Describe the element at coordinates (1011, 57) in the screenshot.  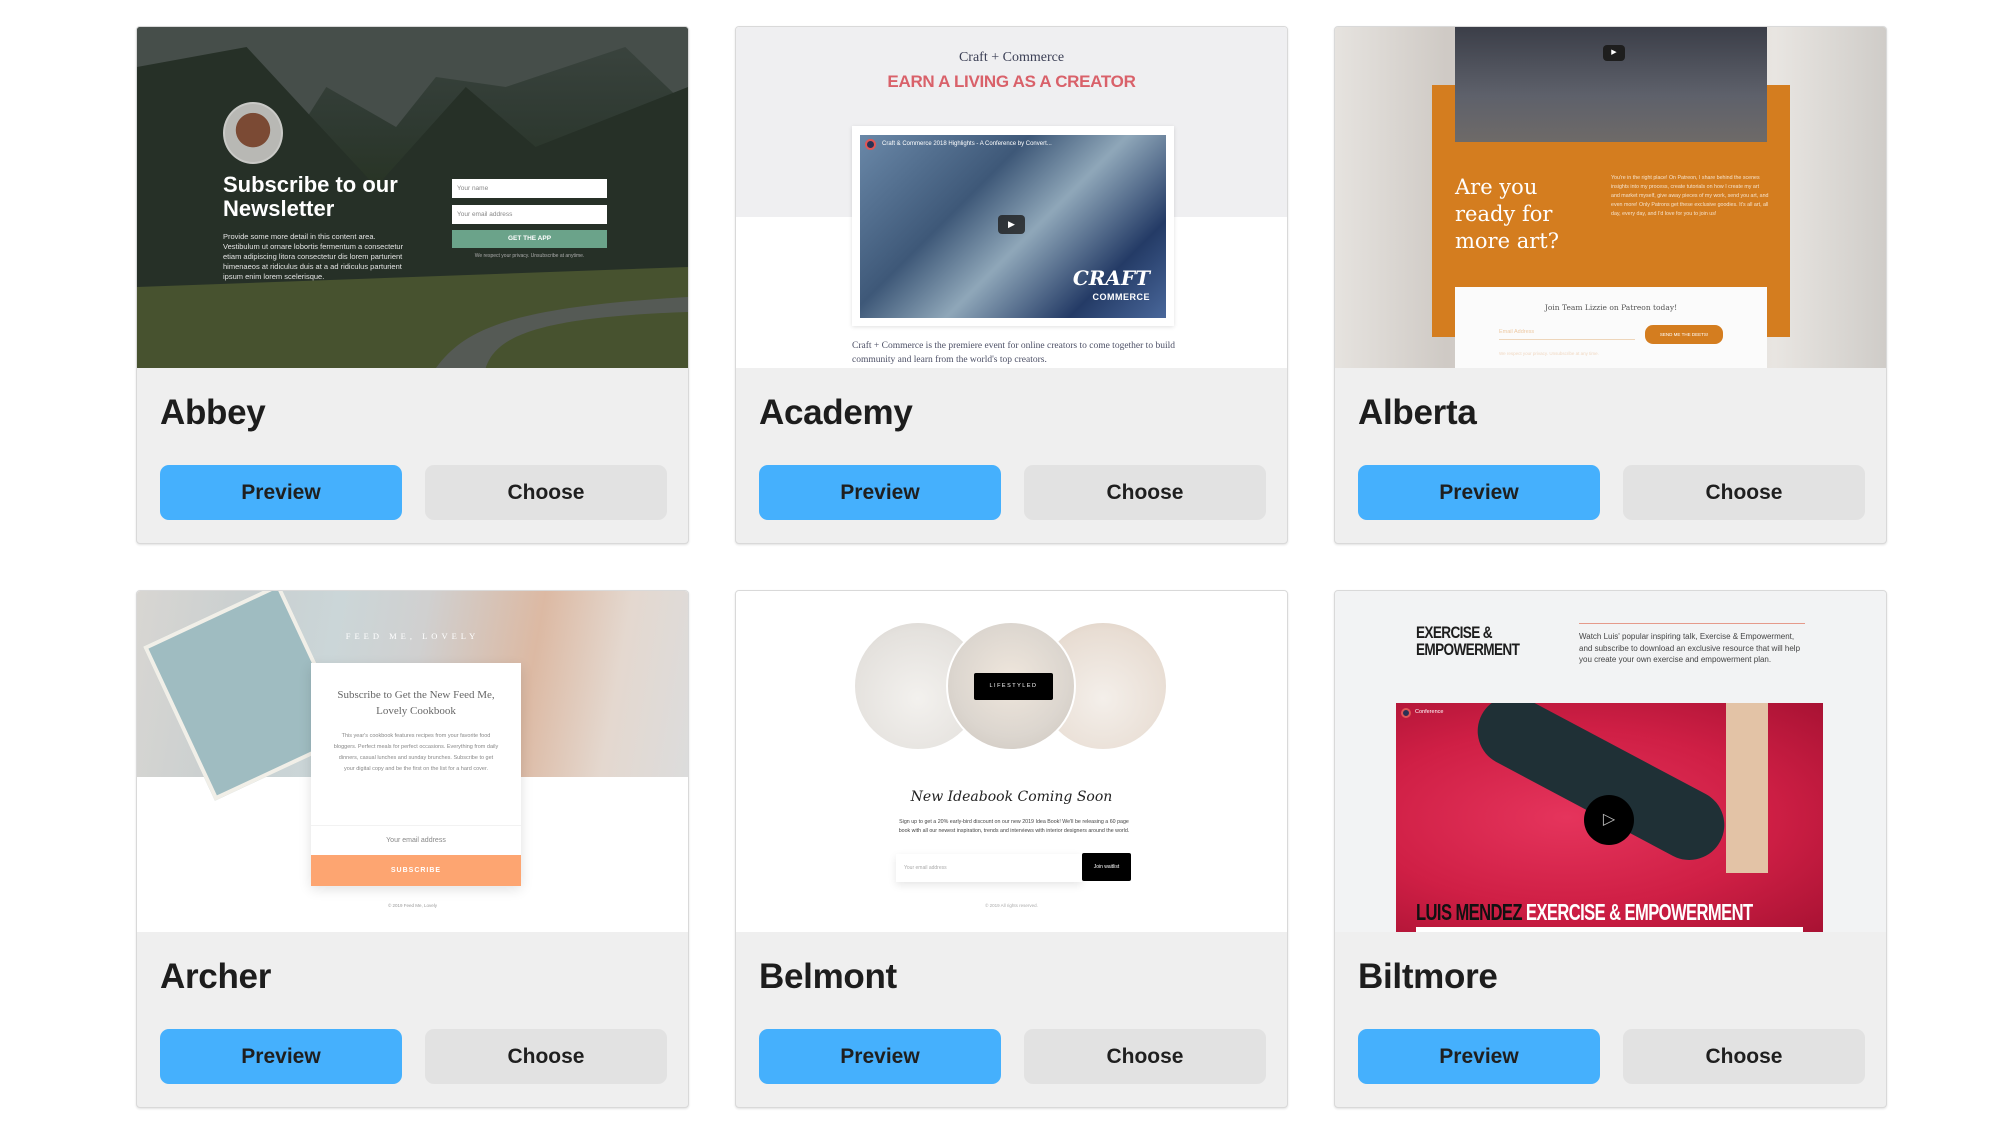
I see `thumbnail-kicker: Craft + Commerce` at that location.